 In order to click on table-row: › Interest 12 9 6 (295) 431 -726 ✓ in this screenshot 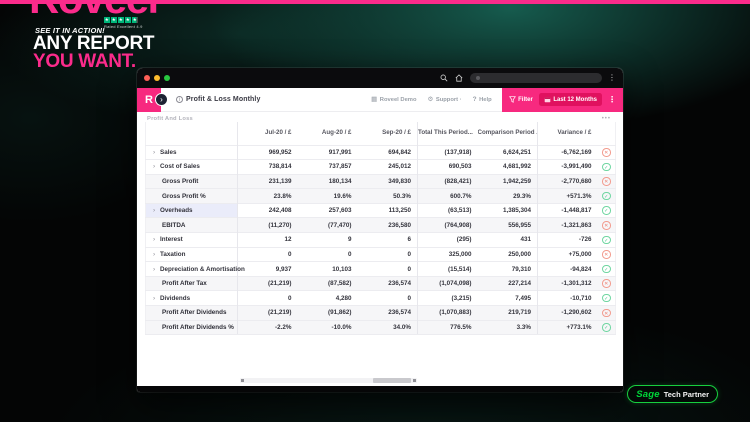, I will do `click(380, 240)`.